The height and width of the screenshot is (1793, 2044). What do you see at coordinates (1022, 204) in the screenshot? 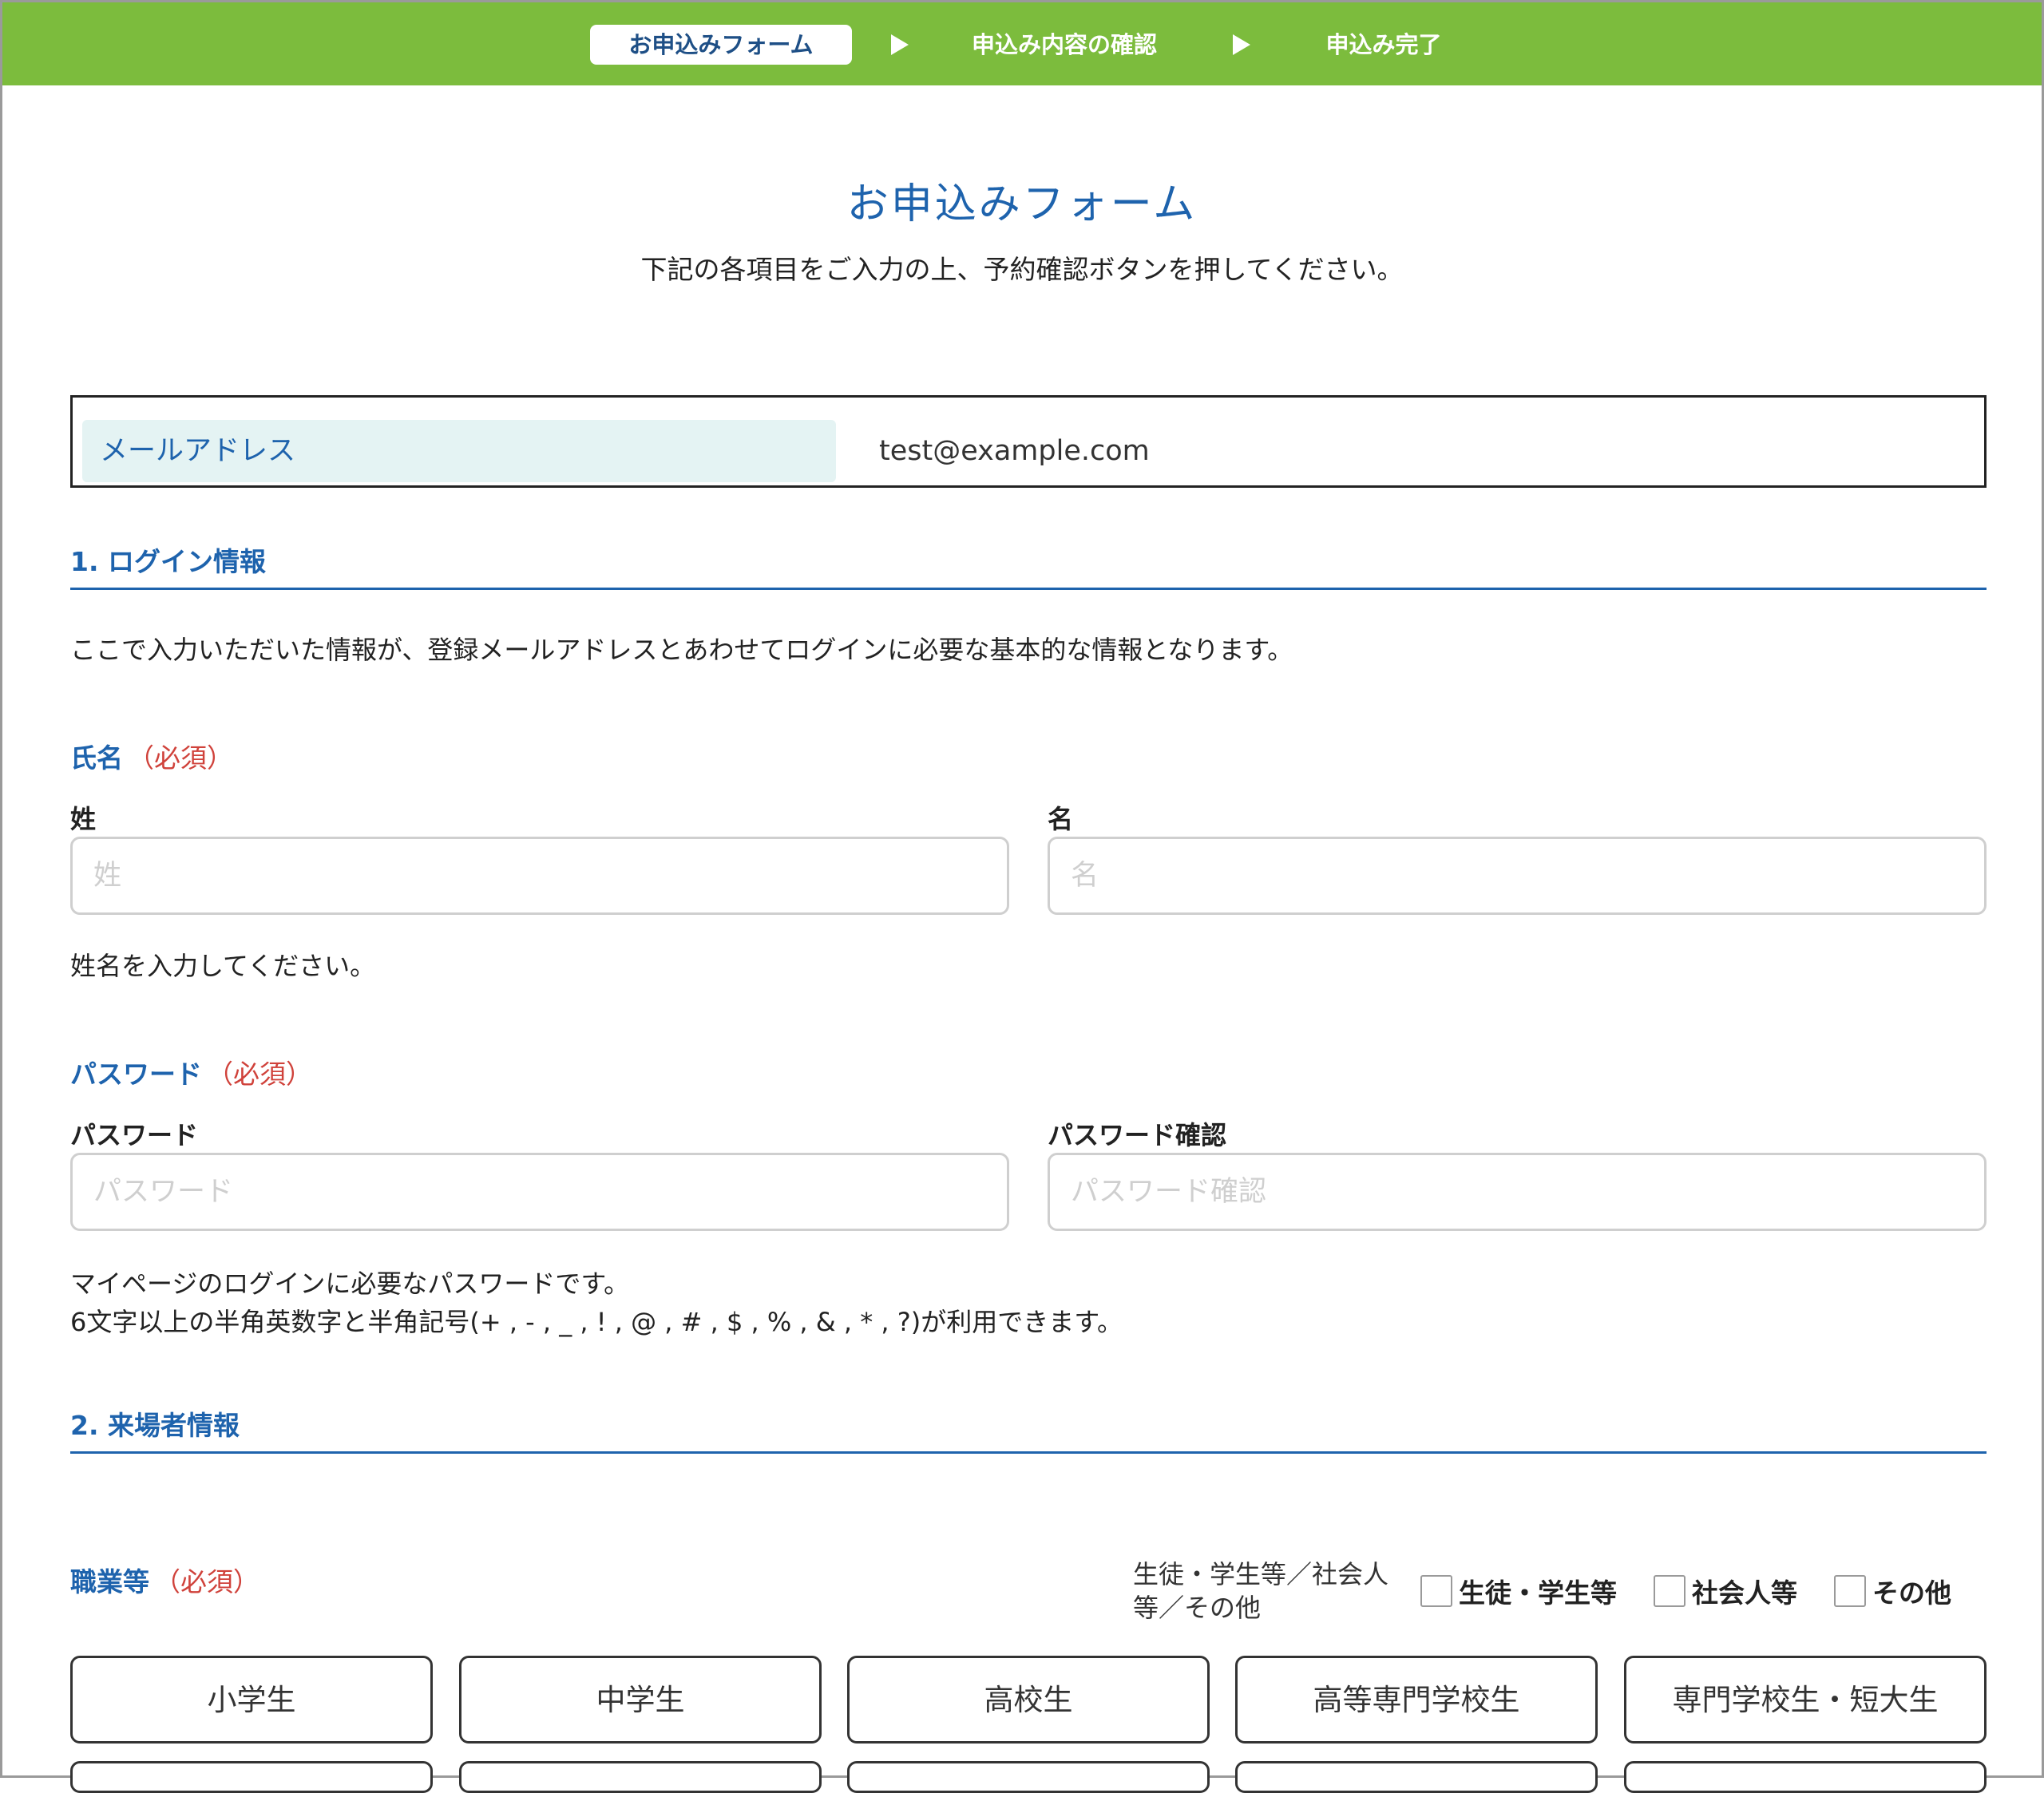
I see `page-title: お申込みフォーム` at bounding box center [1022, 204].